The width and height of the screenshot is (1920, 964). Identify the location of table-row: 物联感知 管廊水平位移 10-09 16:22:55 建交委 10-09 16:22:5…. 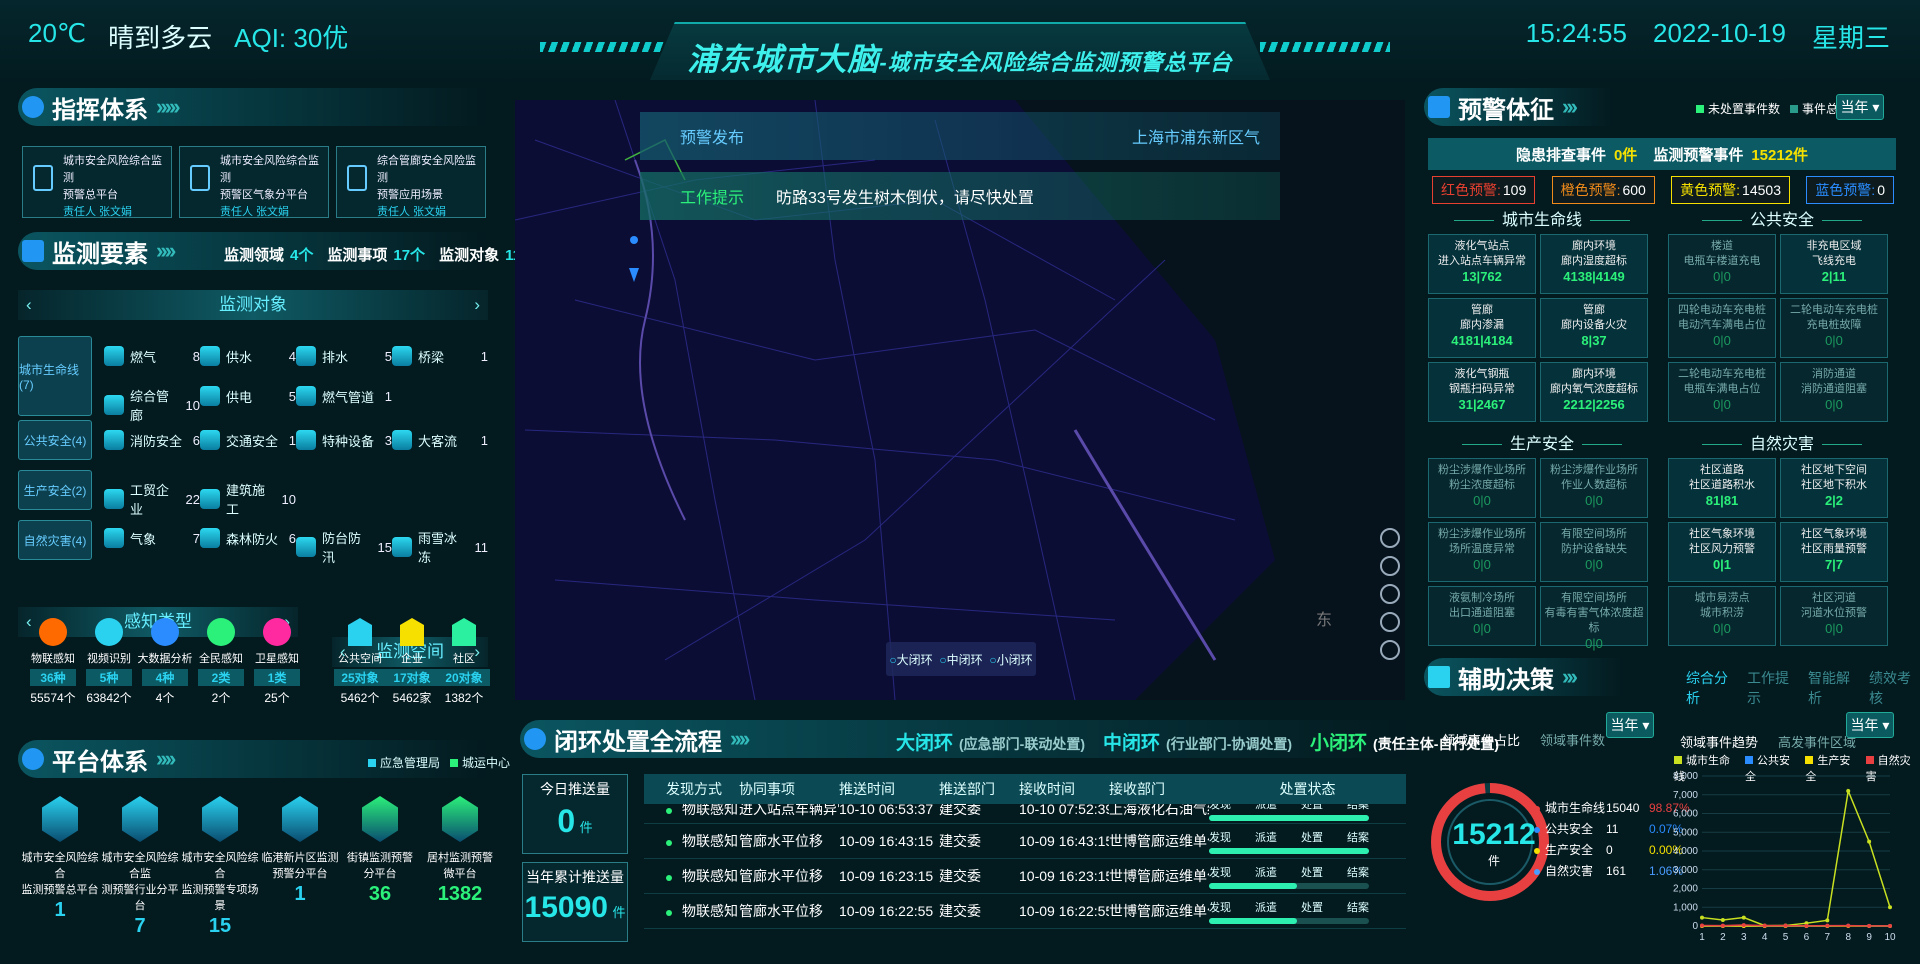
(1025, 911).